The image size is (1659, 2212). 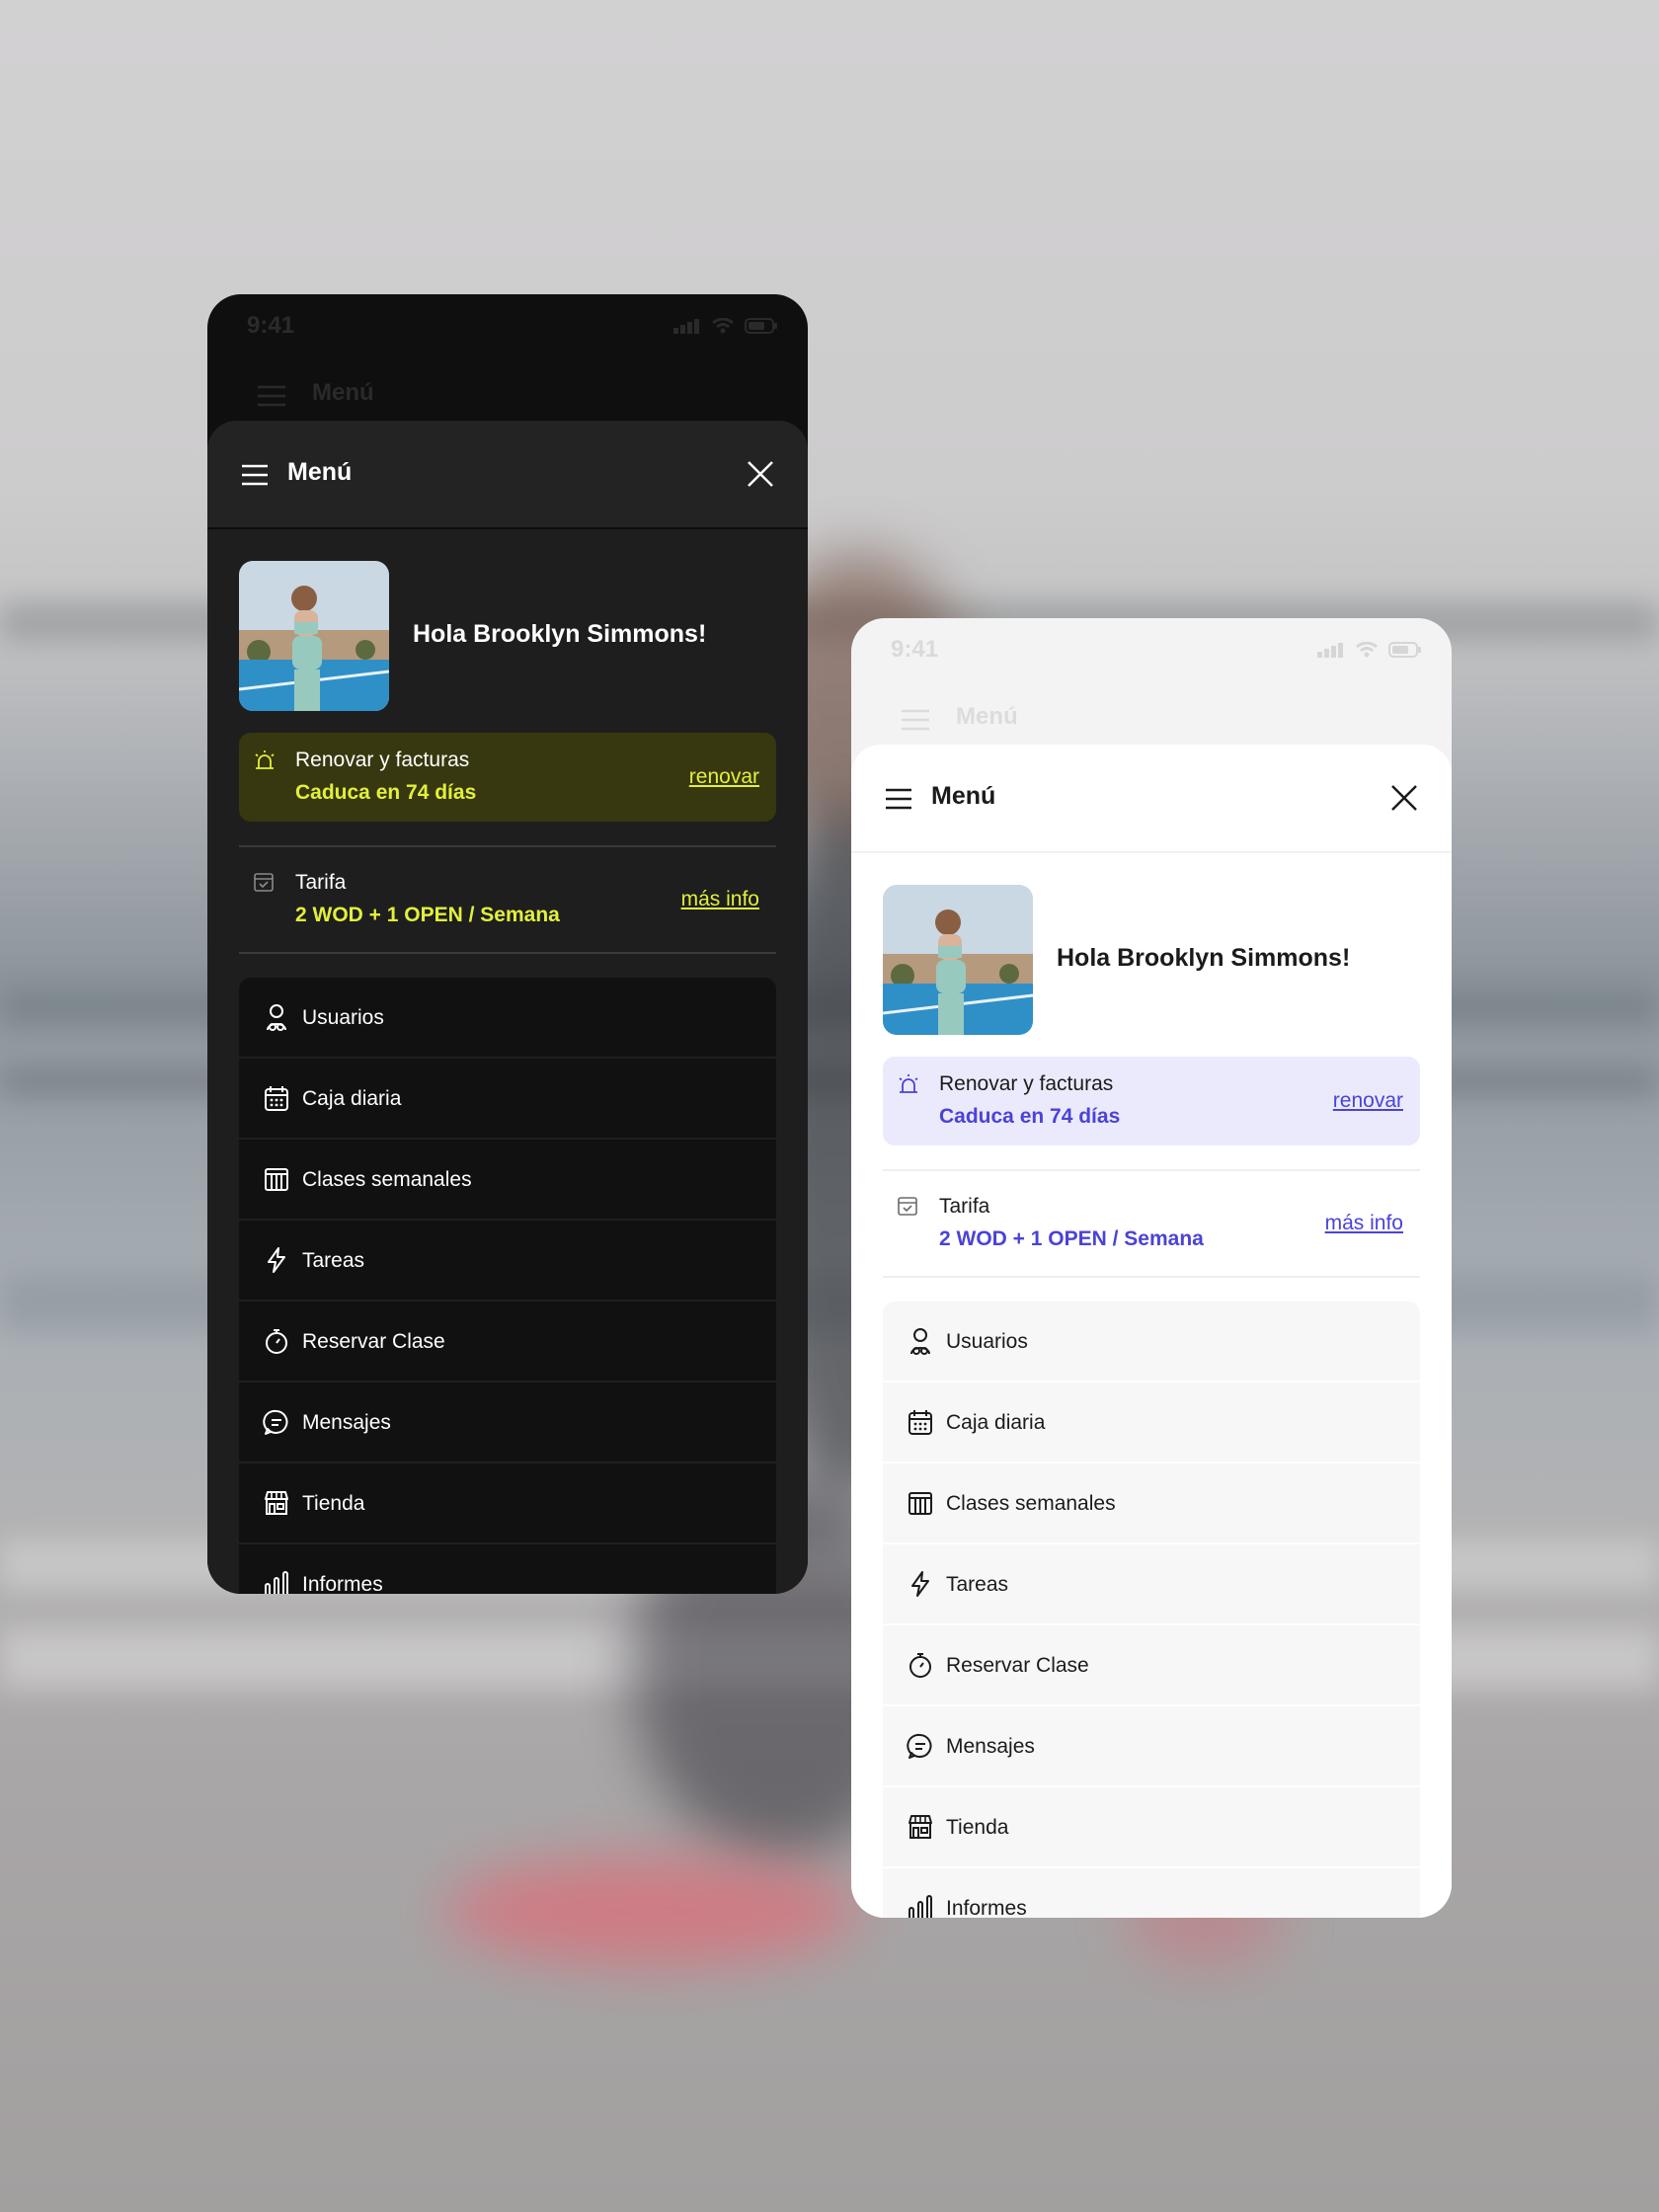 What do you see at coordinates (978, 1585) in the screenshot?
I see `nav-label: Tareas` at bounding box center [978, 1585].